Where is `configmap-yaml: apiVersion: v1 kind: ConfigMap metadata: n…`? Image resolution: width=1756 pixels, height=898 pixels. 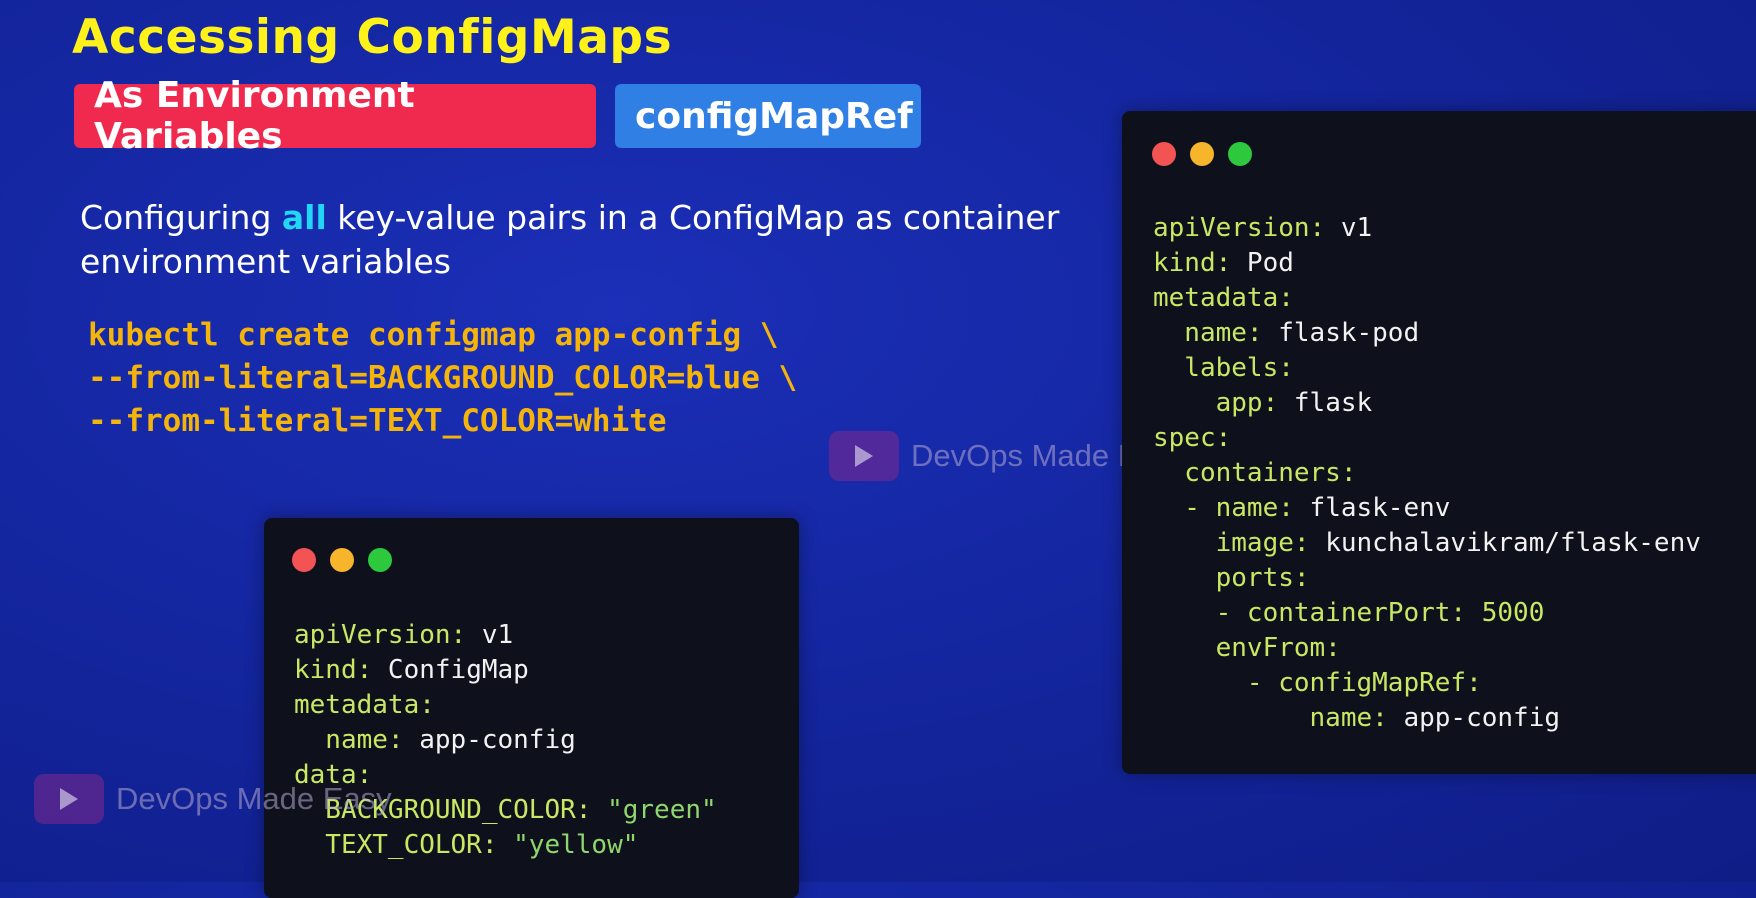
configmap-yaml: apiVersion: v1 kind: ConfigMap metadata: n… is located at coordinates (505, 740).